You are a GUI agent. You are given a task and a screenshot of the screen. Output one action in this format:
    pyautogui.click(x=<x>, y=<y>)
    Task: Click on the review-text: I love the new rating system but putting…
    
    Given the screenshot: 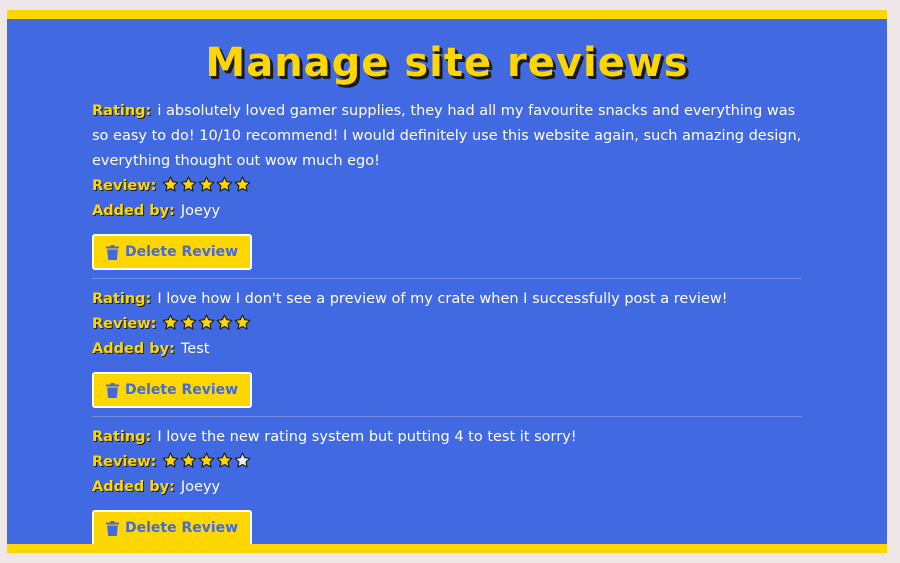 What is the action you would take?
    pyautogui.click(x=367, y=437)
    